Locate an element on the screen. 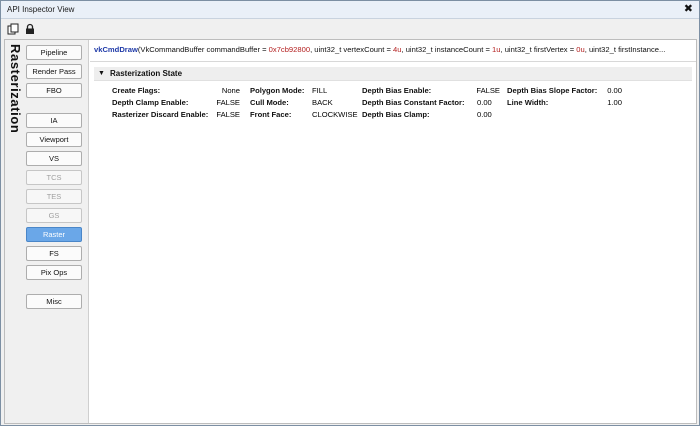 The width and height of the screenshot is (700, 426). stage-button-pix-ops: Pix Ops is located at coordinates (54, 272).